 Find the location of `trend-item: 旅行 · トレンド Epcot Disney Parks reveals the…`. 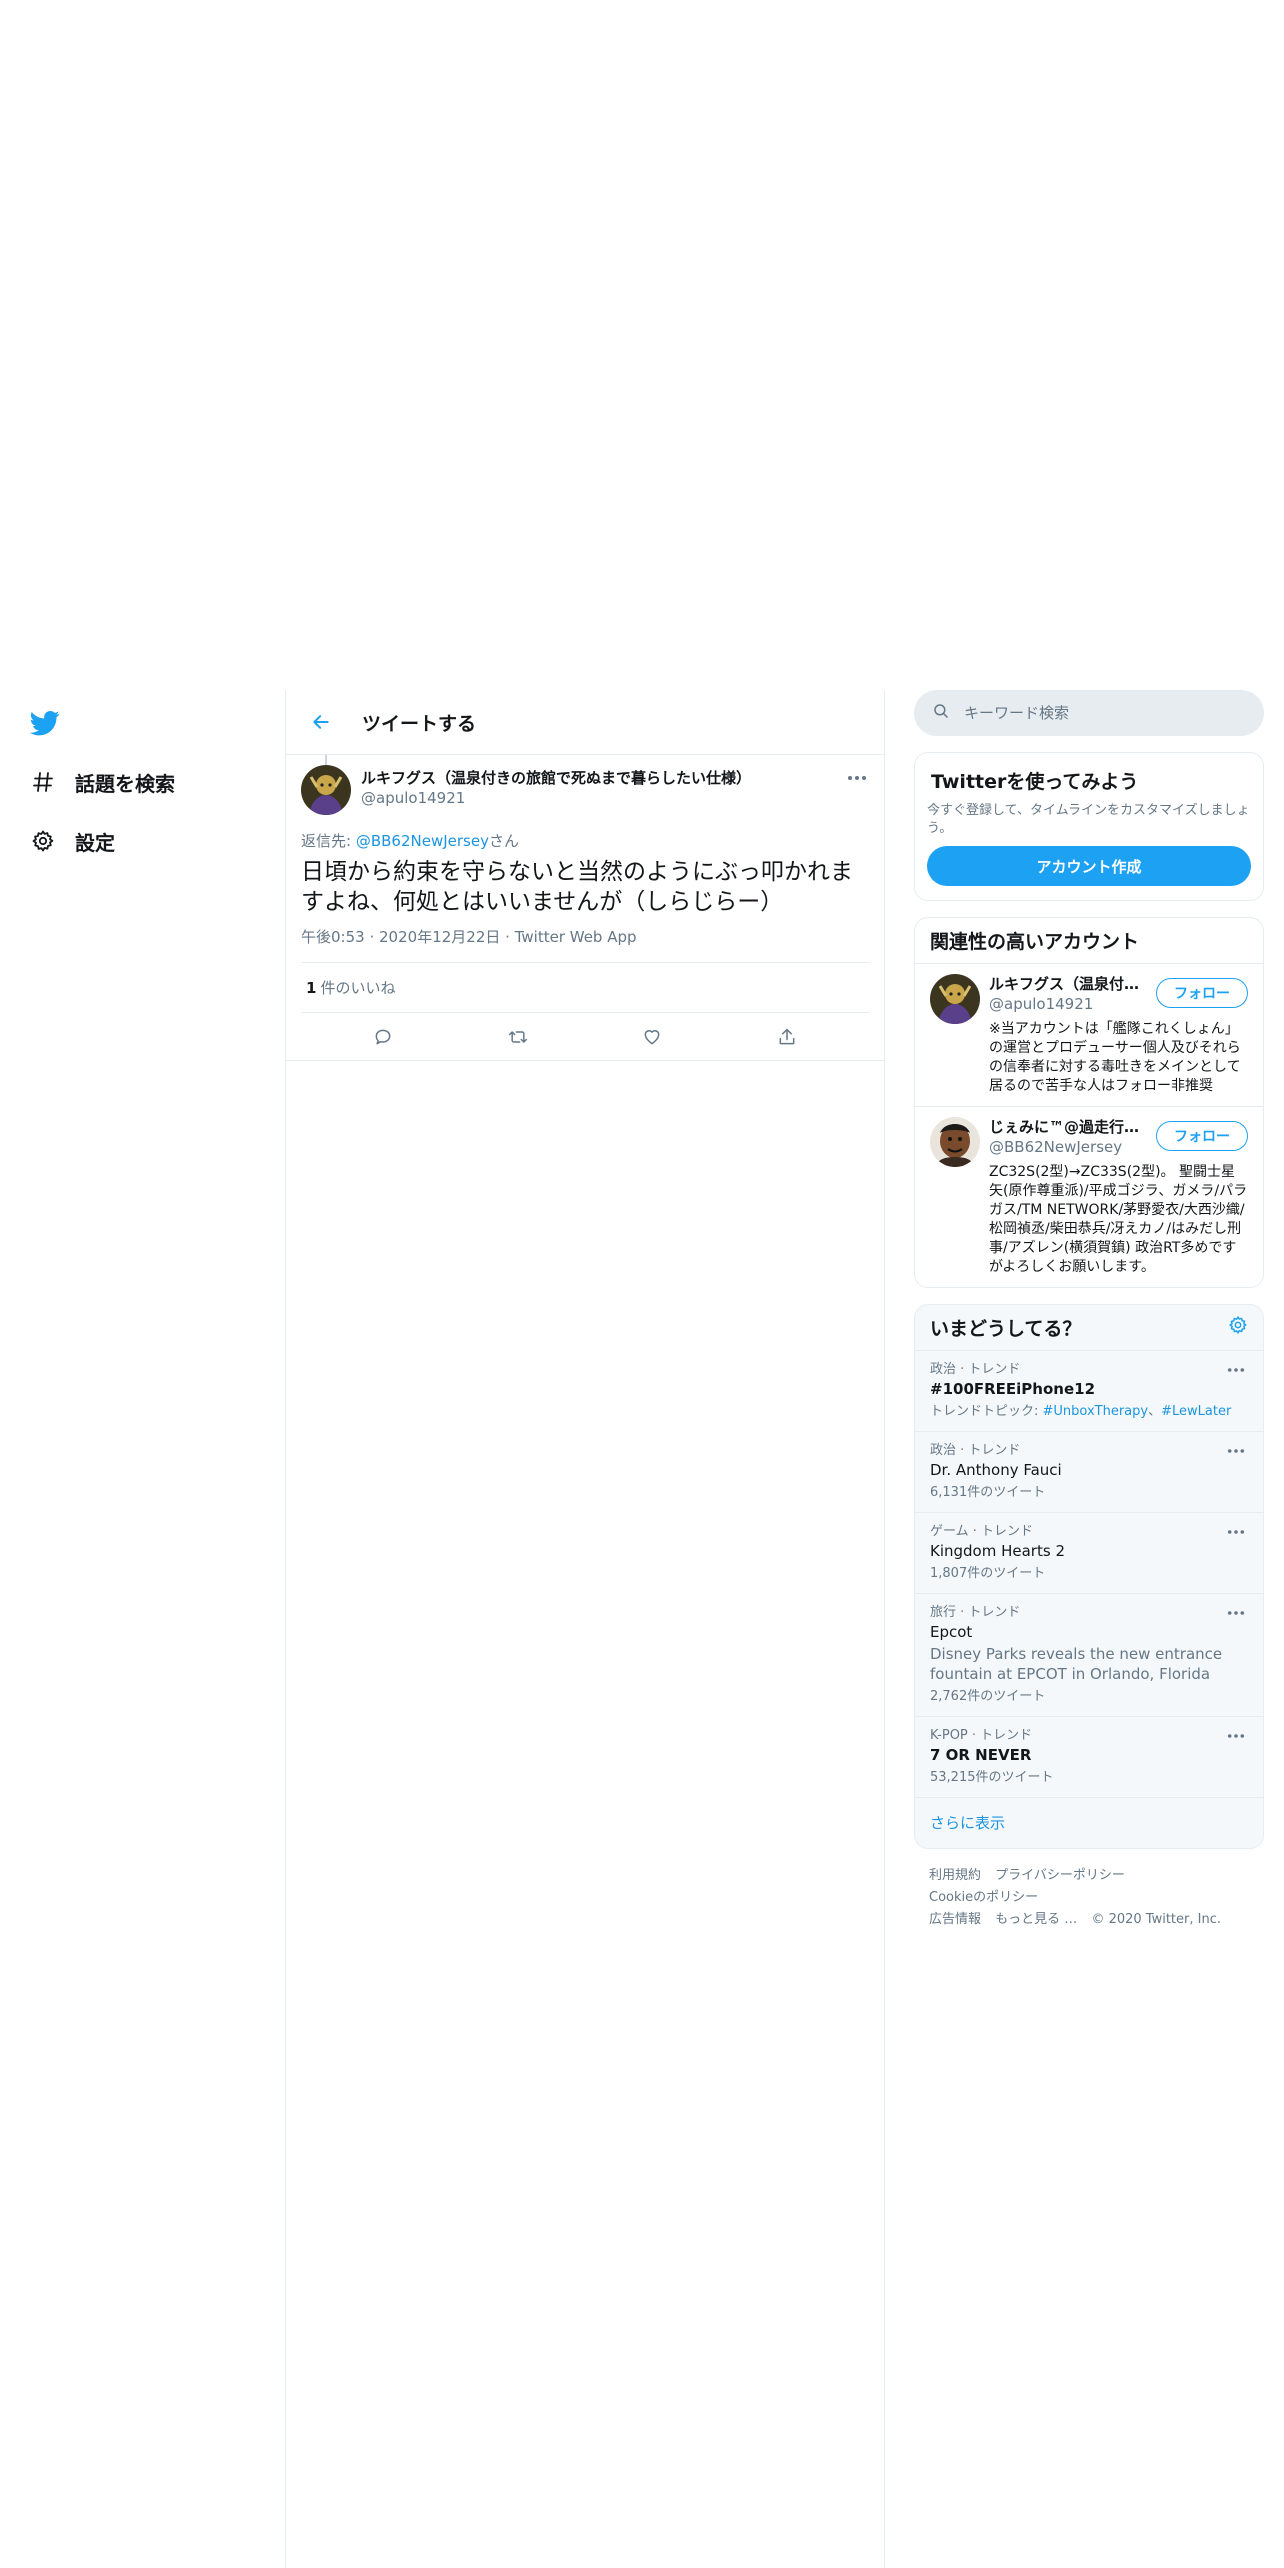

trend-item: 旅行 · トレンド Epcot Disney Parks reveals the… is located at coordinates (1089, 1655).